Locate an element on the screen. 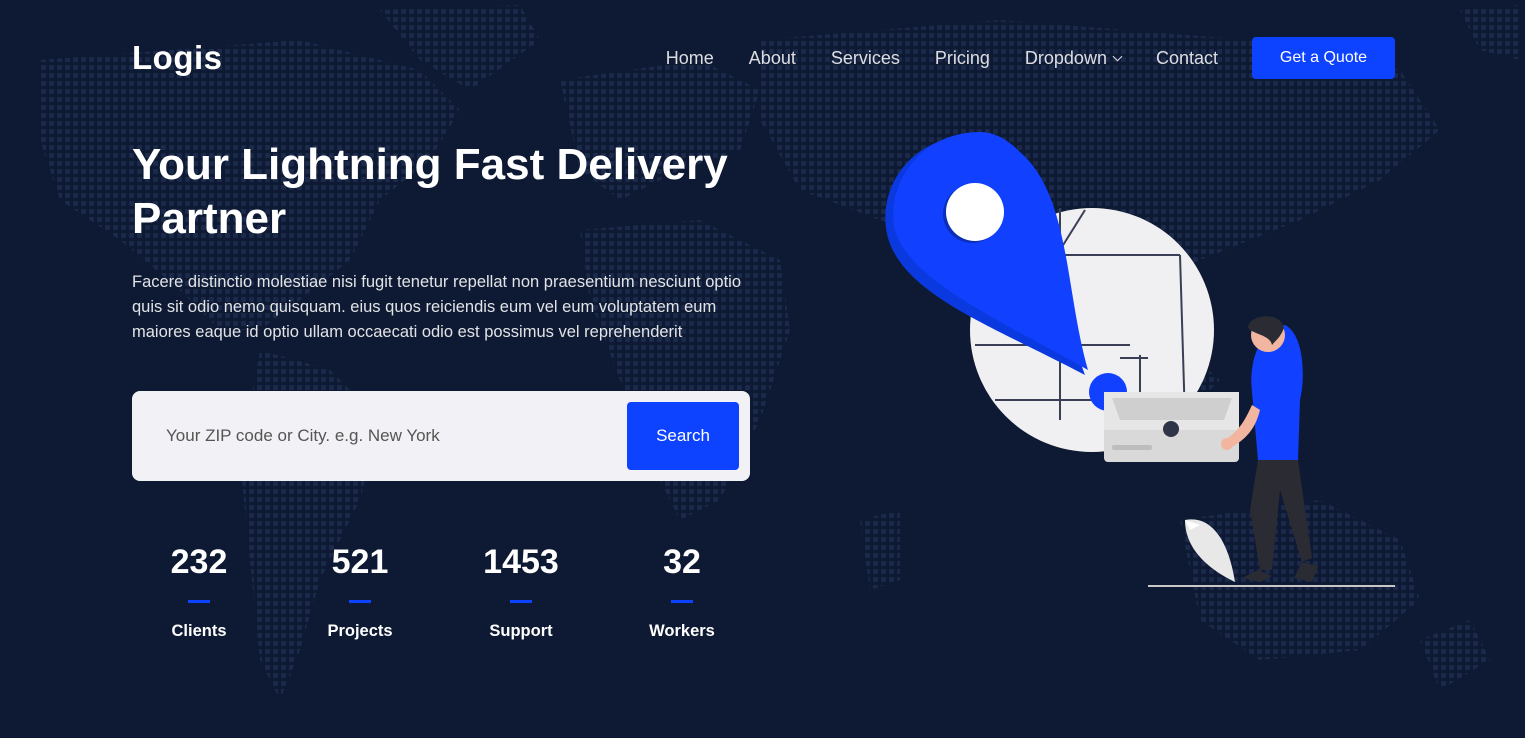 This screenshot has height=738, width=1525. site-logo: Logis is located at coordinates (177, 58).